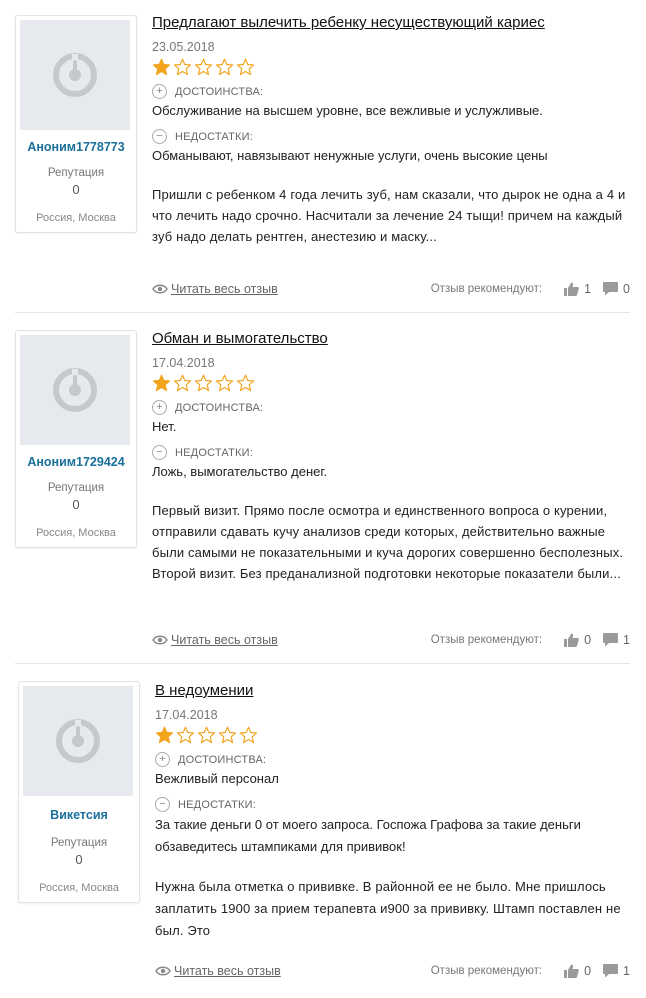 This screenshot has height=998, width=646. I want to click on author-name-link: Викетсия, so click(79, 809).